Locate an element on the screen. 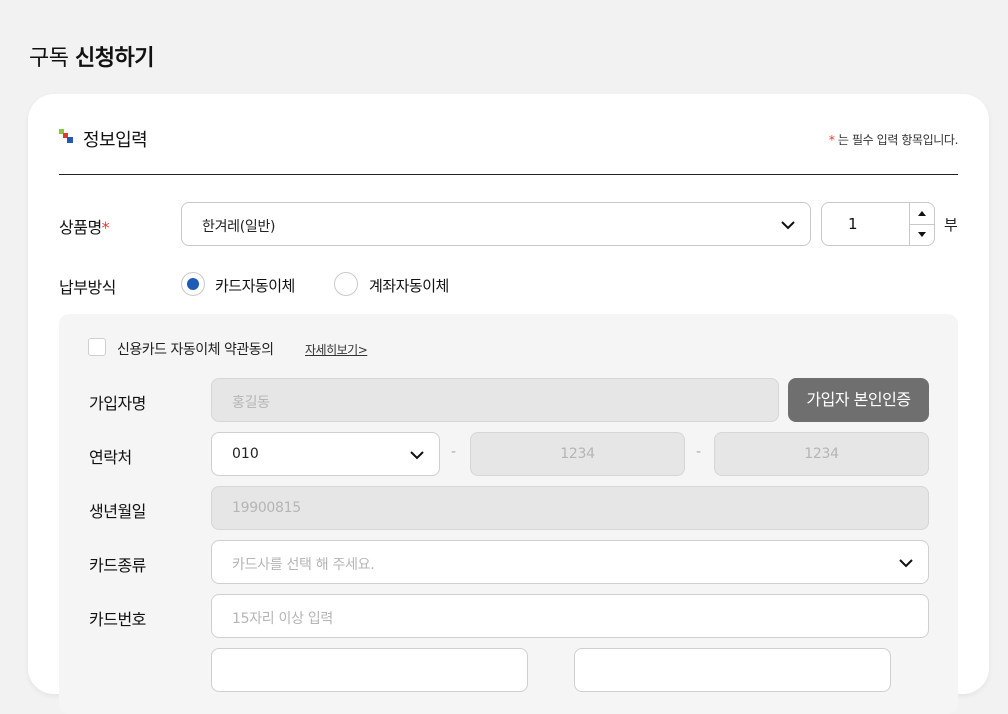  product-label: 상품명* is located at coordinates (84, 226).